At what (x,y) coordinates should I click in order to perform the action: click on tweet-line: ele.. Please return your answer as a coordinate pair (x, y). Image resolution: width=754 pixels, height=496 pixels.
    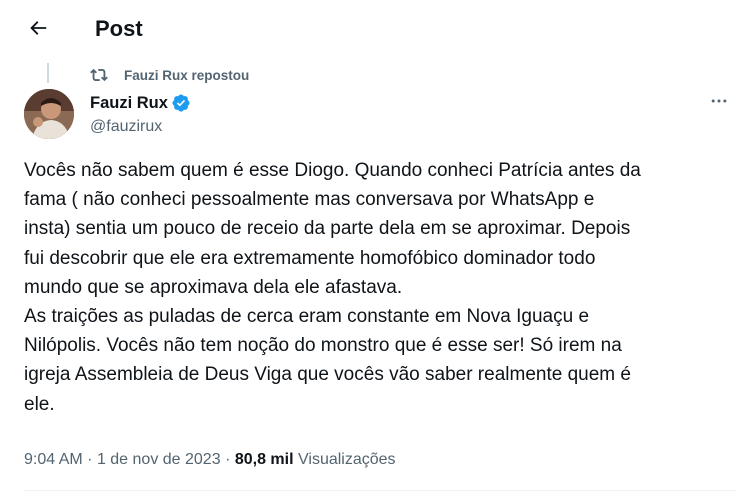
    Looking at the image, I should click on (39, 404).